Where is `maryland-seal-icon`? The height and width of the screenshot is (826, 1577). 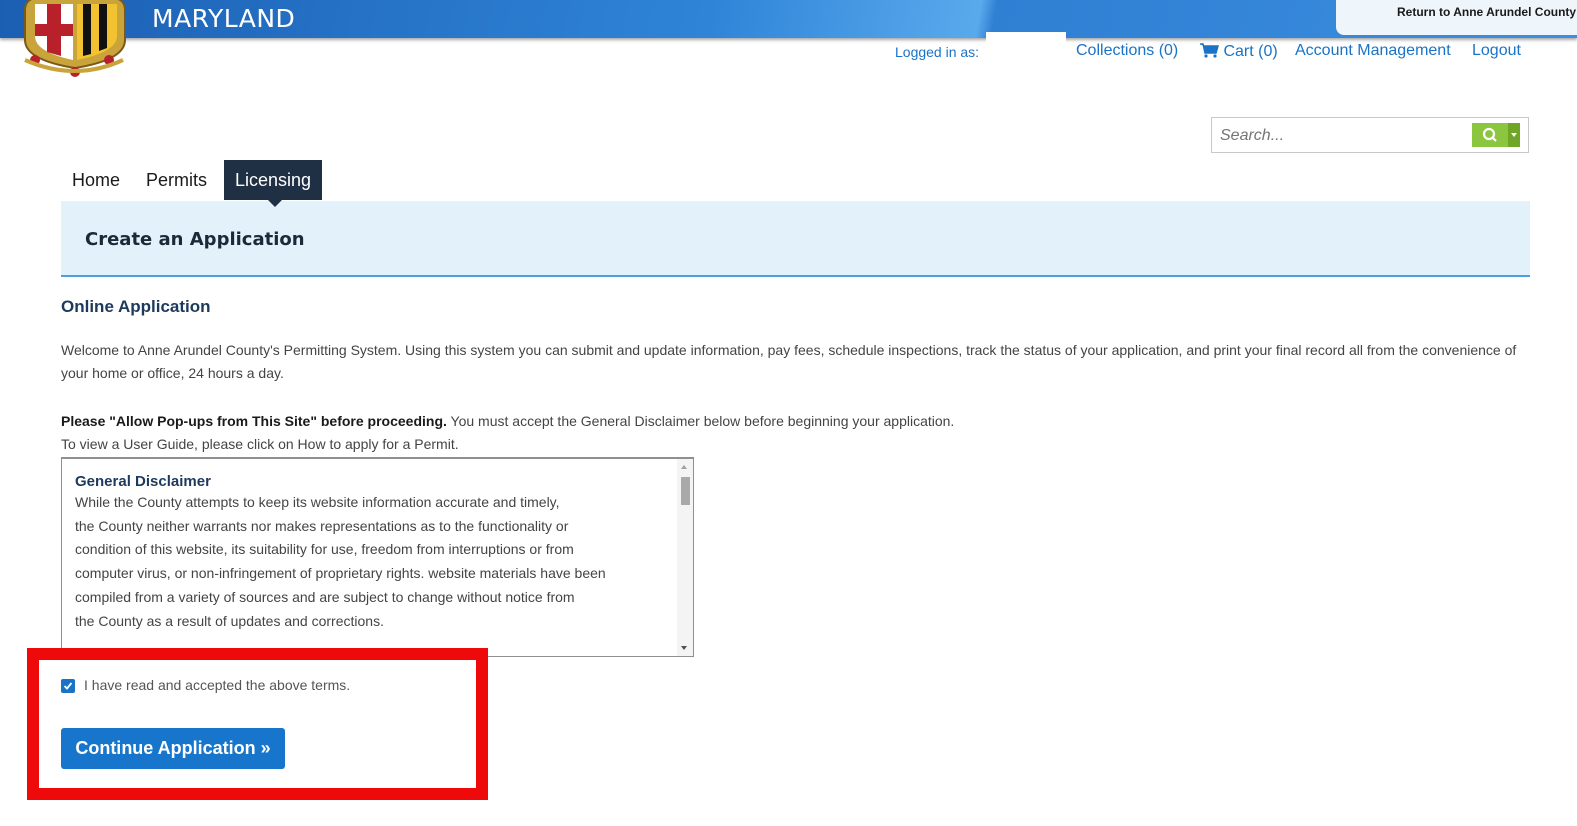 maryland-seal-icon is located at coordinates (75, 38).